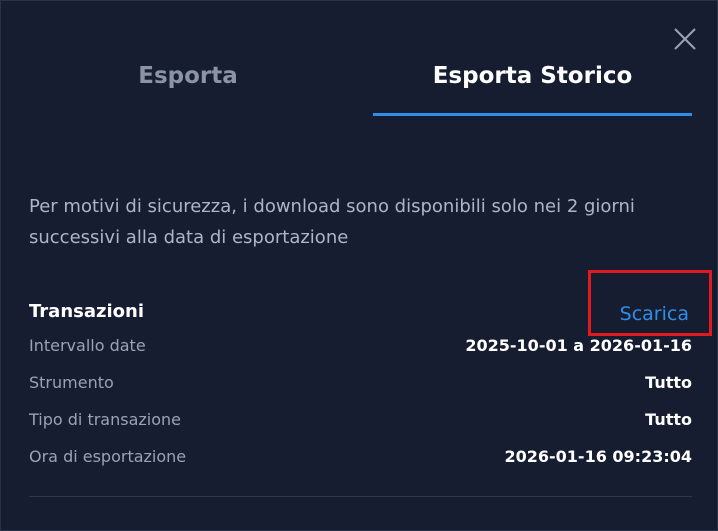  What do you see at coordinates (668, 419) in the screenshot?
I see `transaction-type-value: Tutto` at bounding box center [668, 419].